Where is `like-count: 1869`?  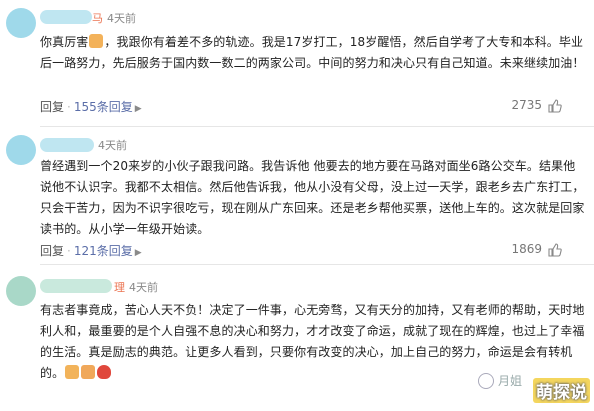
like-count: 1869 is located at coordinates (526, 249).